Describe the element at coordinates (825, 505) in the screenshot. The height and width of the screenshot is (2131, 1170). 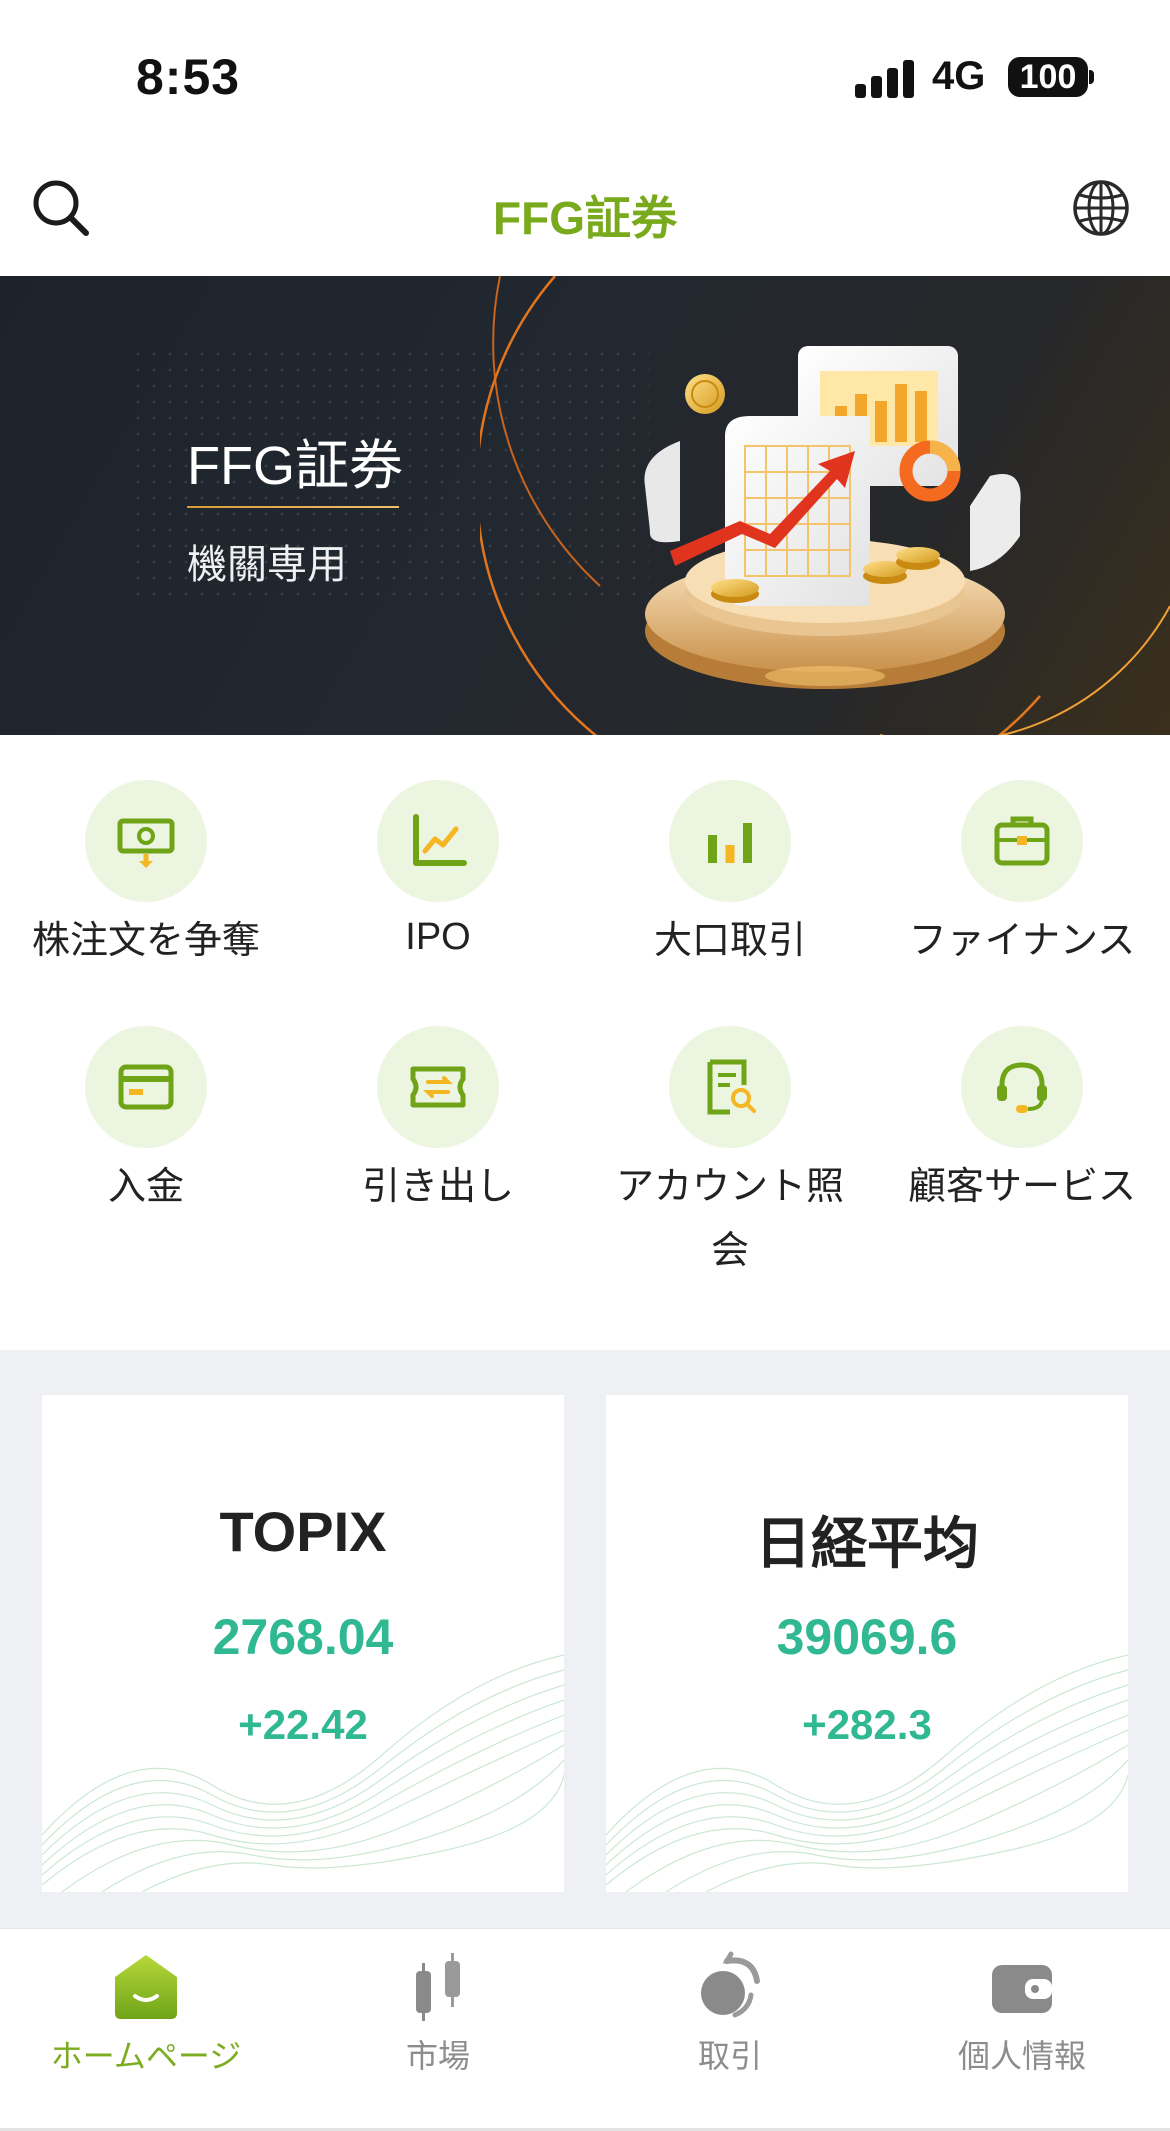
I see `finance-illustration` at that location.